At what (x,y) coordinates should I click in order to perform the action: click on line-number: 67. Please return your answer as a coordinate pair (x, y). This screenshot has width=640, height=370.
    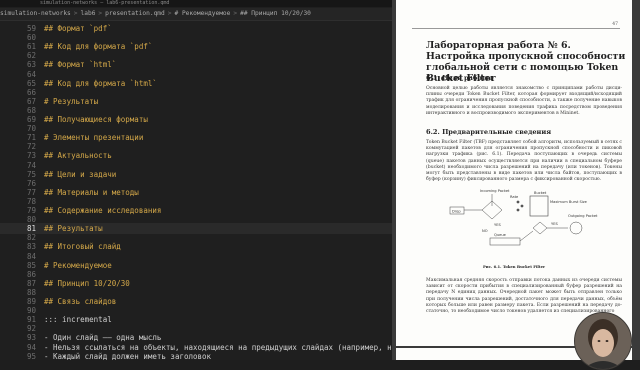
    Looking at the image, I should click on (31, 101).